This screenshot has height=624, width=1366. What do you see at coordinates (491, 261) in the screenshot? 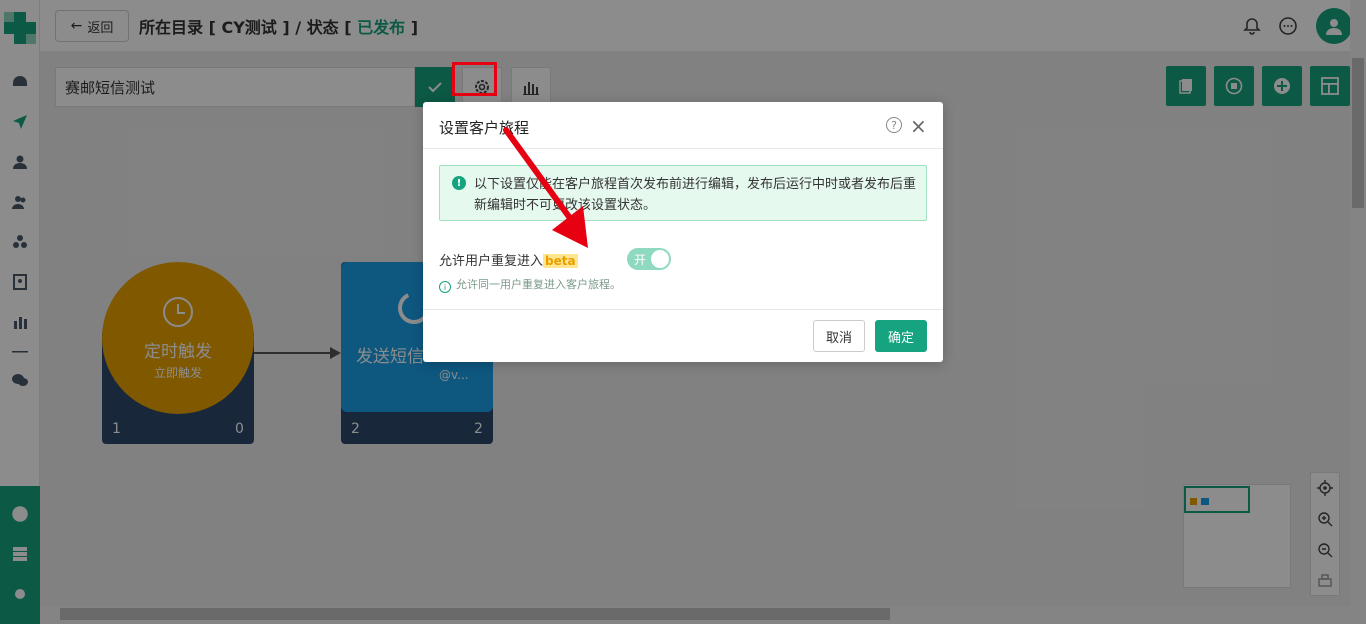
I see `repeat-entry-text: 允许用户重复进入` at bounding box center [491, 261].